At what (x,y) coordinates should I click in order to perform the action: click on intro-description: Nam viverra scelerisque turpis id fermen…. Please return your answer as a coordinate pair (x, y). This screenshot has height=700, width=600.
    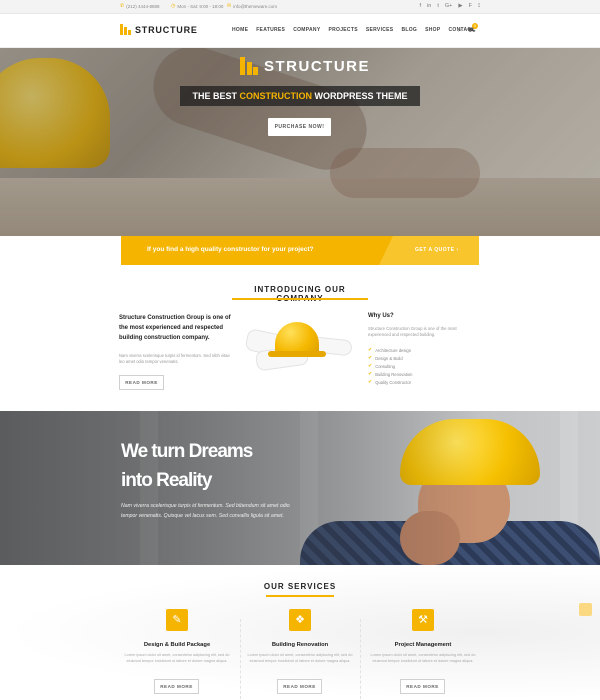
    Looking at the image, I should click on (174, 358).